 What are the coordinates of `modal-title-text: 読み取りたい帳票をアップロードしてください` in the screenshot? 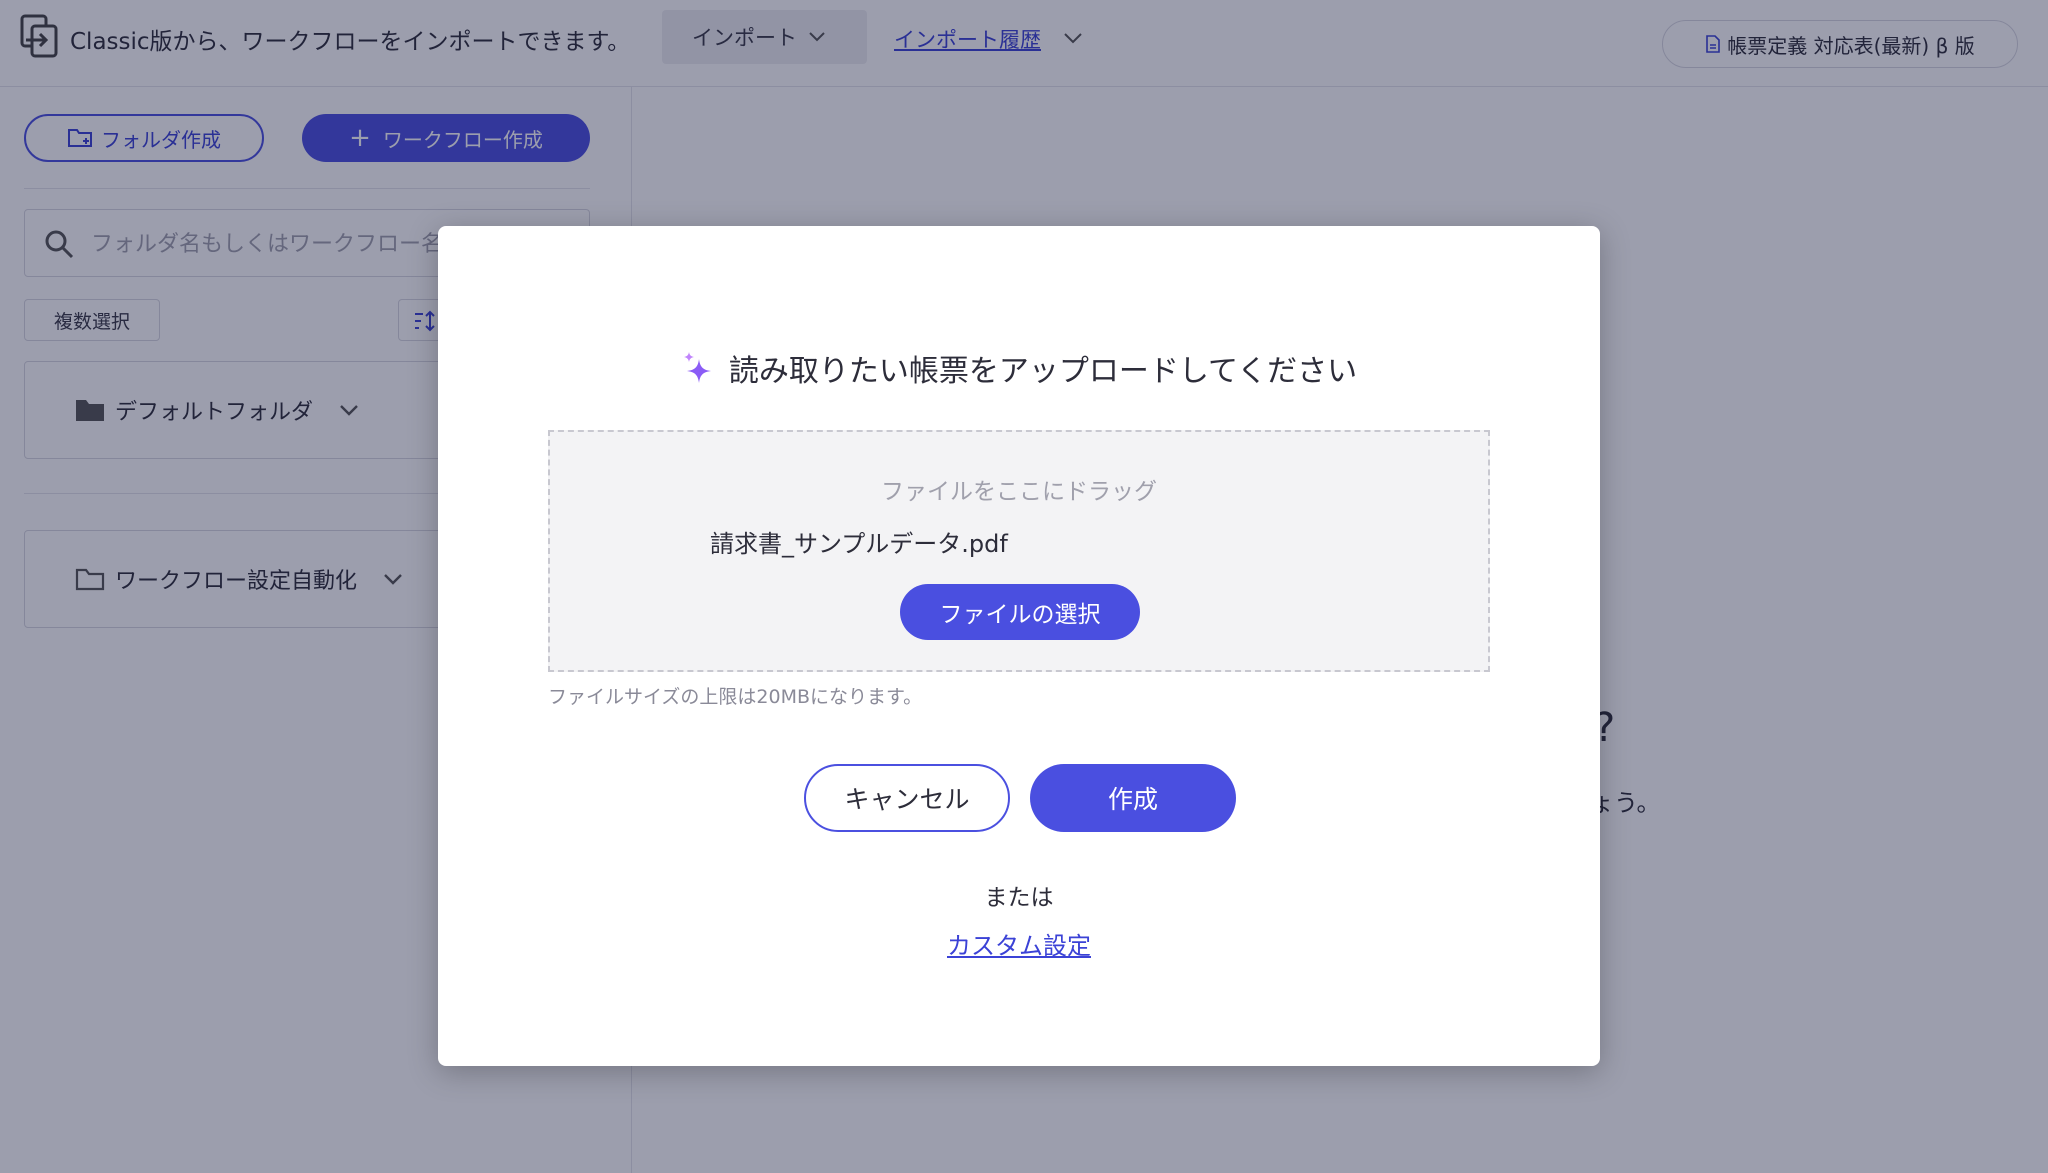 It's located at (1043, 371).